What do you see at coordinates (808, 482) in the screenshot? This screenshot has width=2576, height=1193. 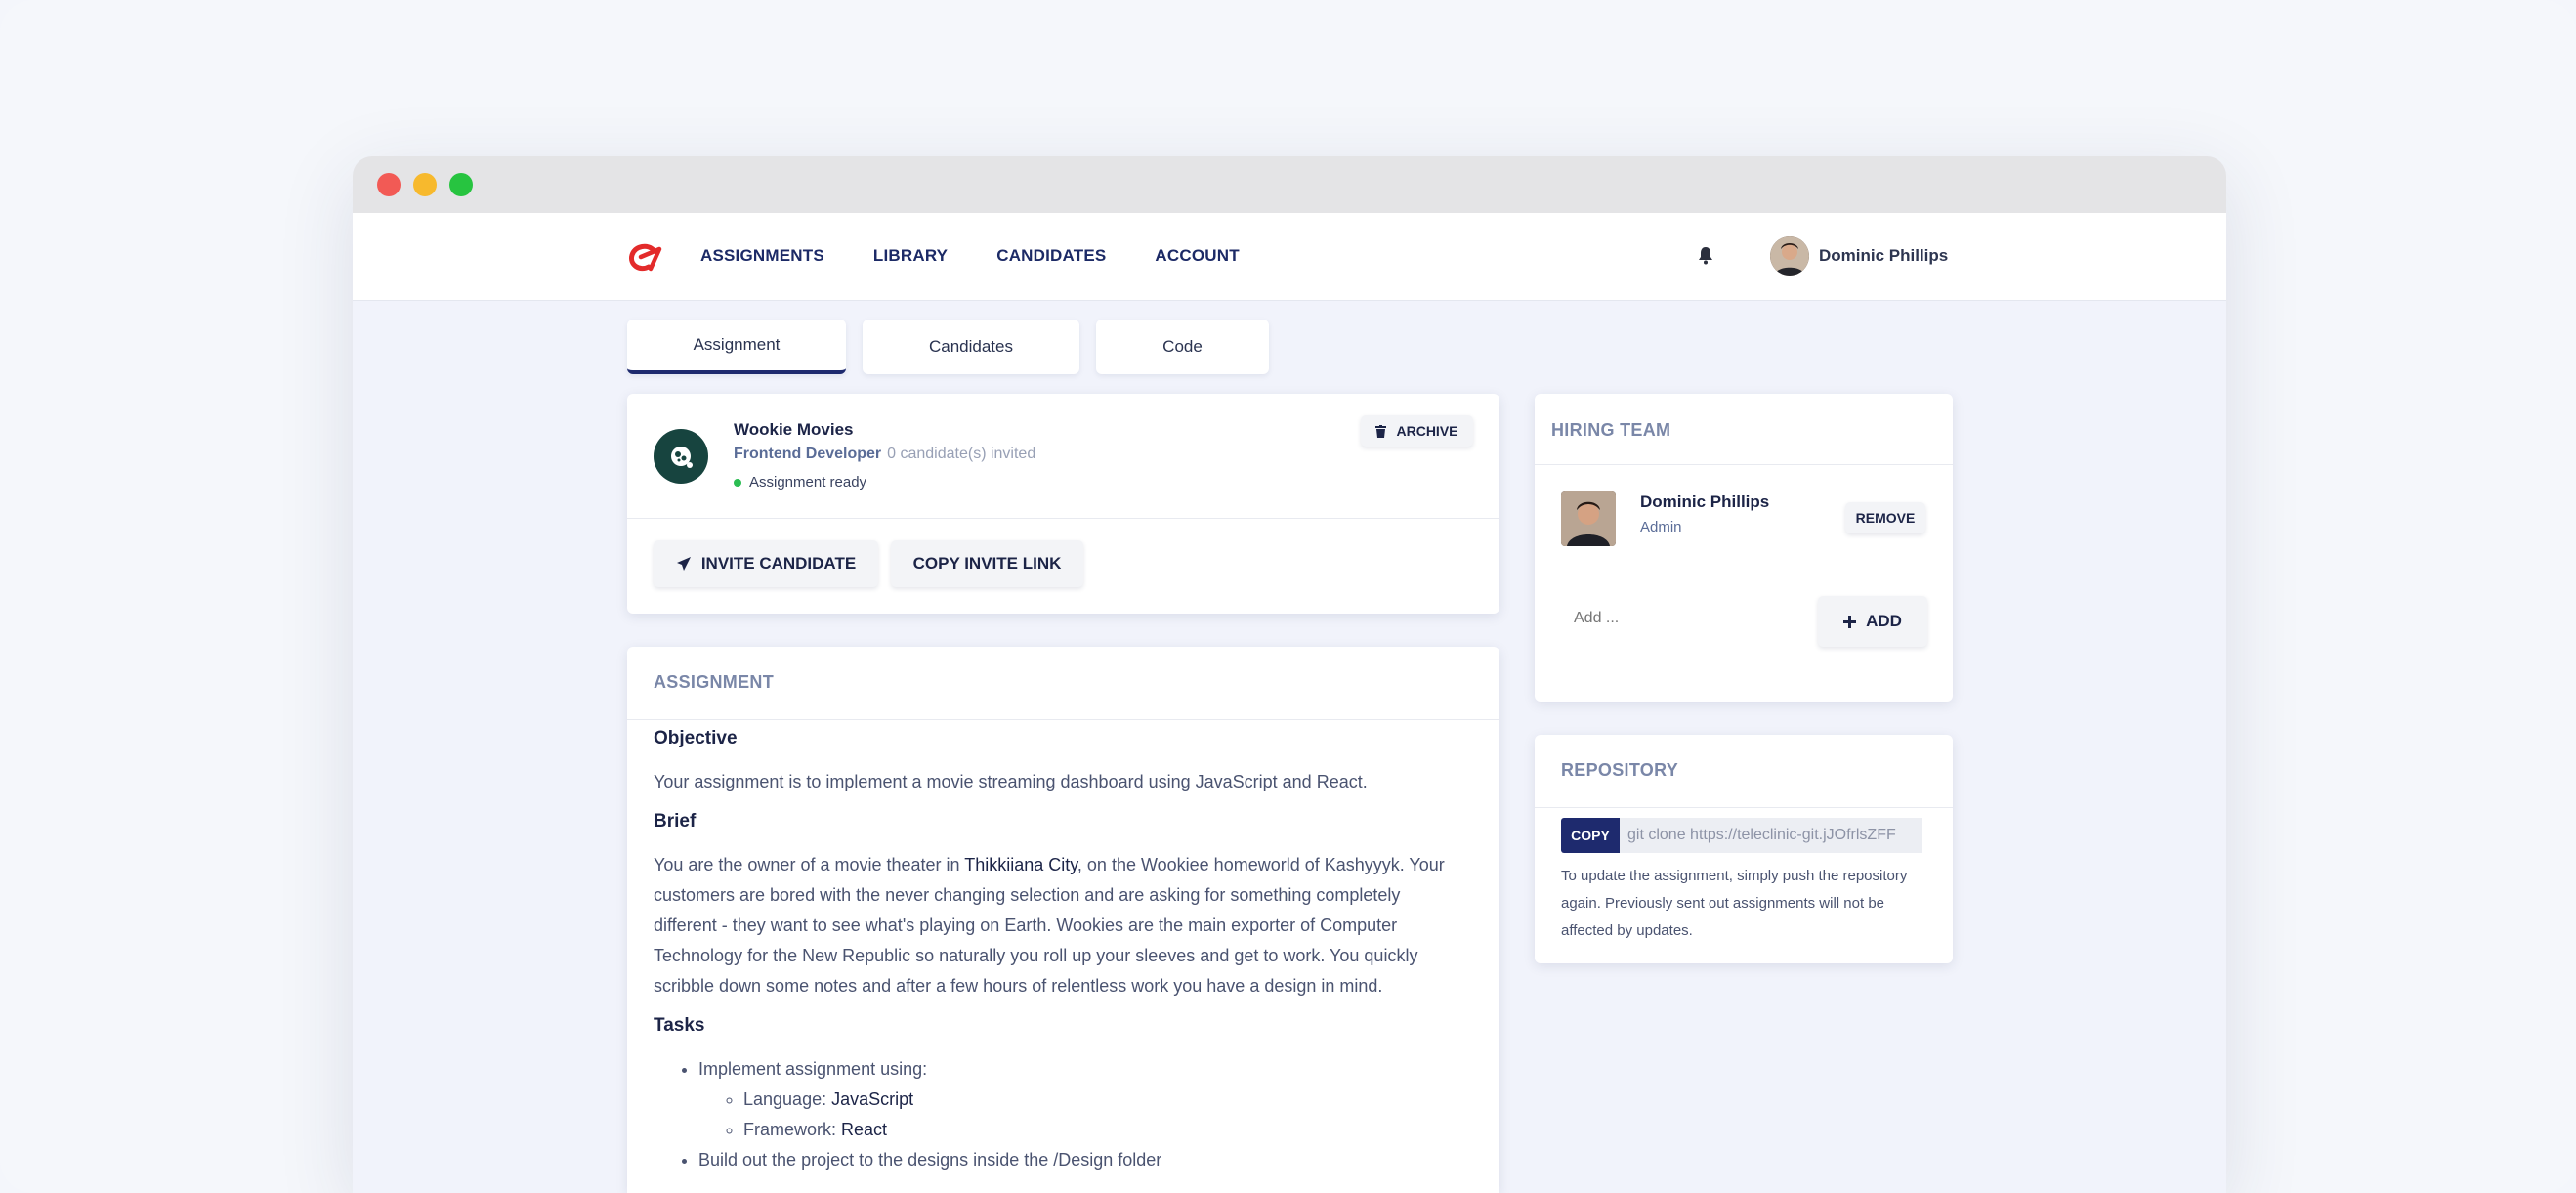 I see `status-text: Assignment ready` at bounding box center [808, 482].